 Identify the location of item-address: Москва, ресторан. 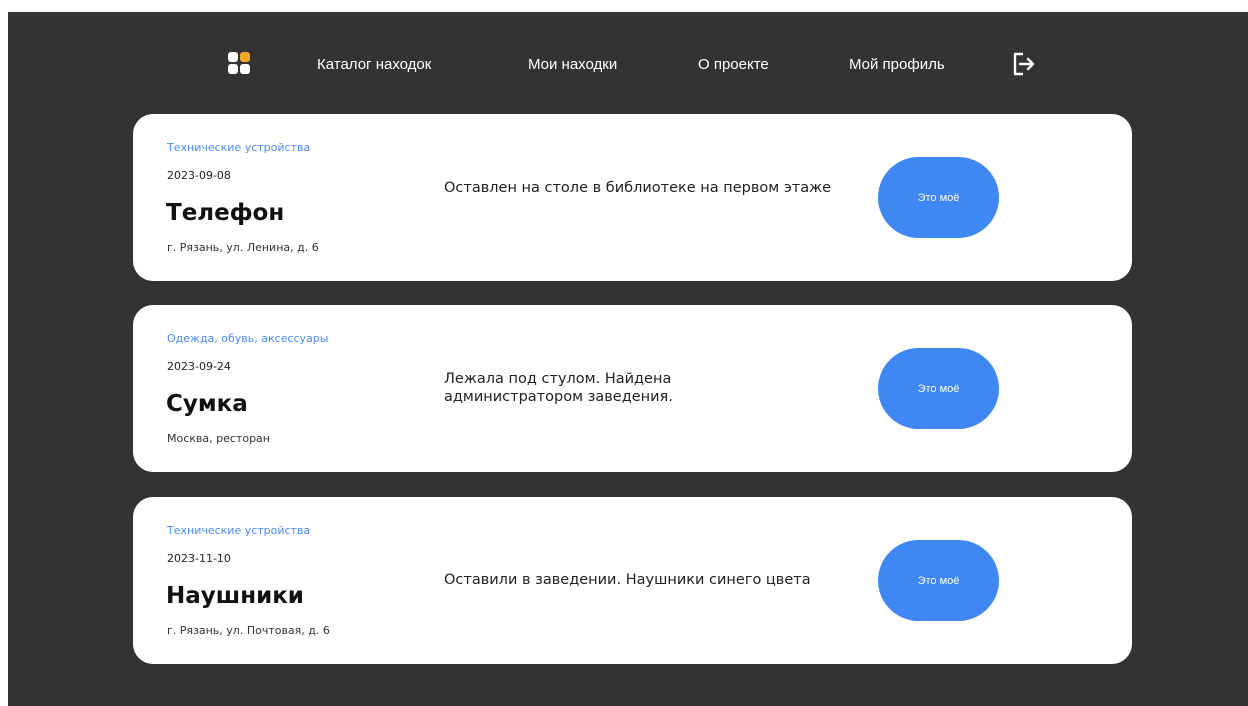
(218, 438).